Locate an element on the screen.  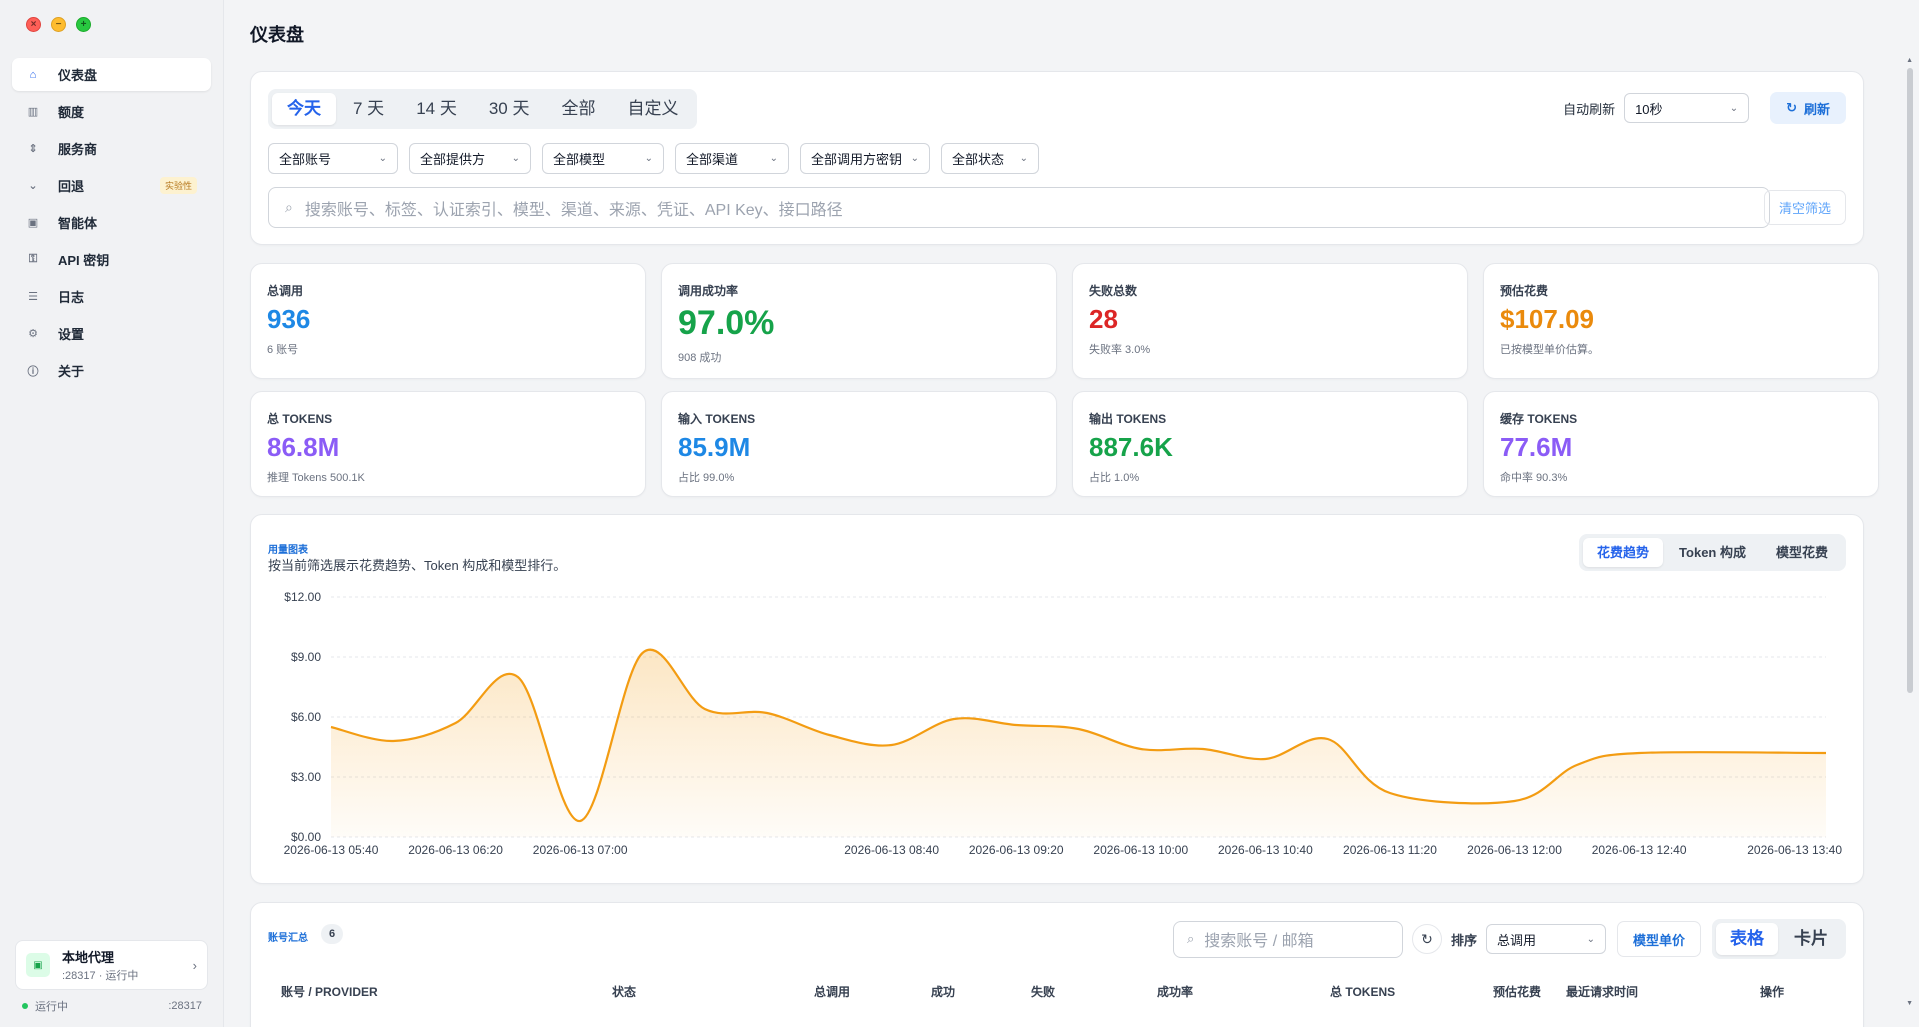
close-window-button is located at coordinates (33, 24).